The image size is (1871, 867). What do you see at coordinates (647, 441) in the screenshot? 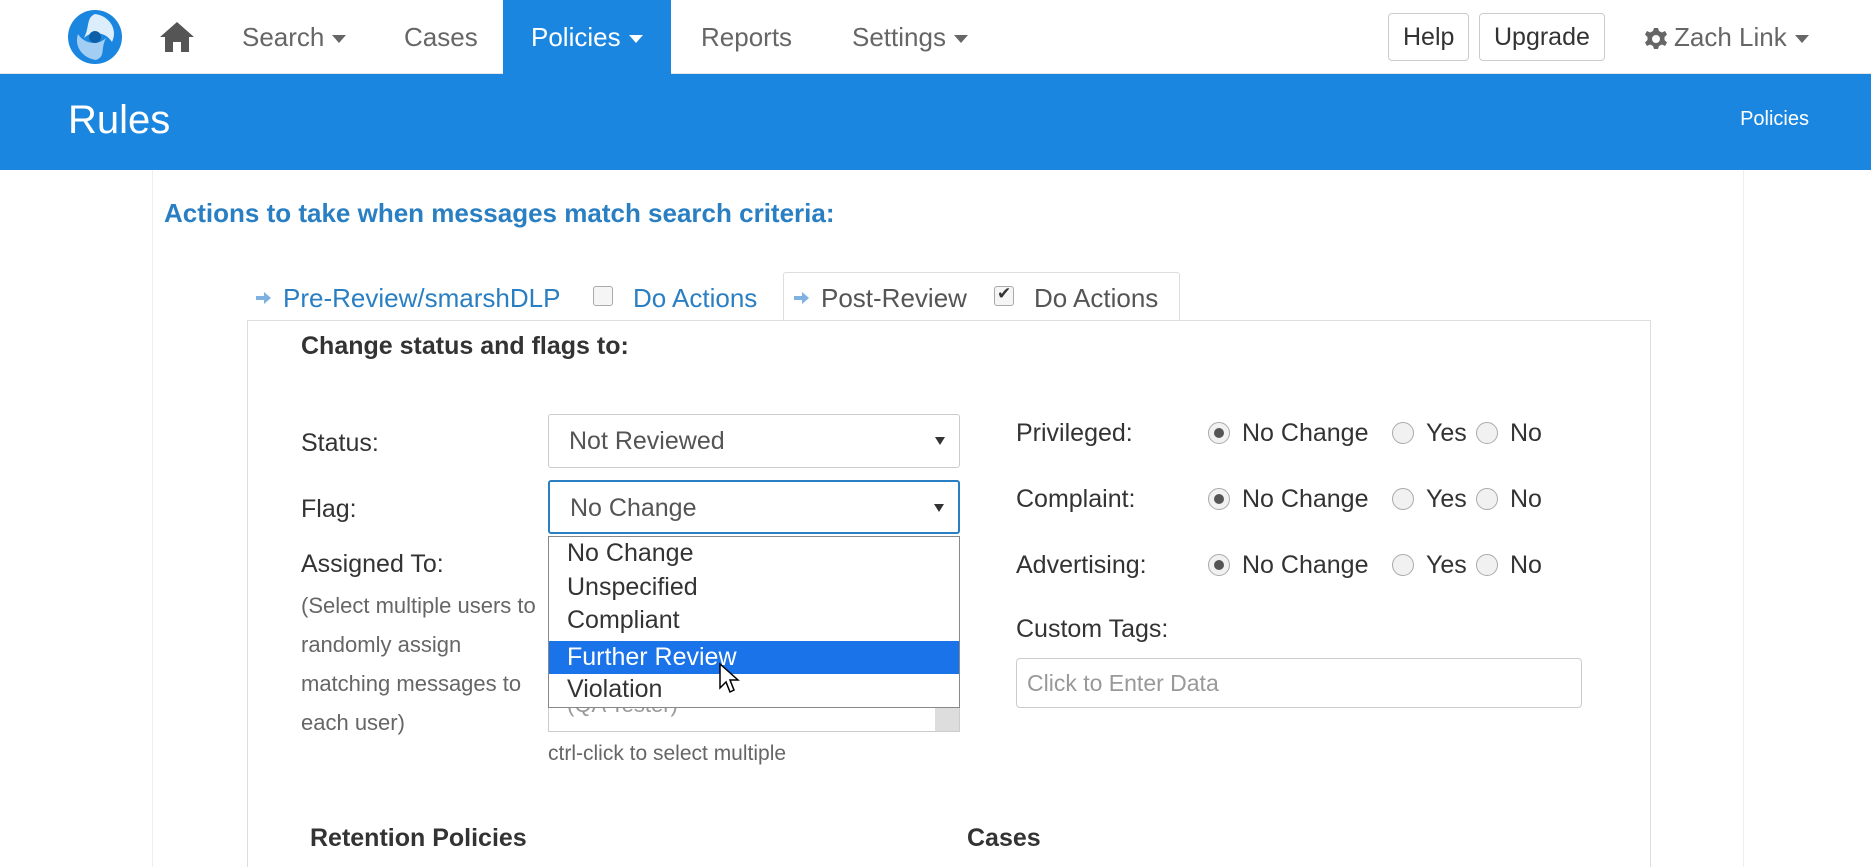
I see `status-value: Not Reviewed` at bounding box center [647, 441].